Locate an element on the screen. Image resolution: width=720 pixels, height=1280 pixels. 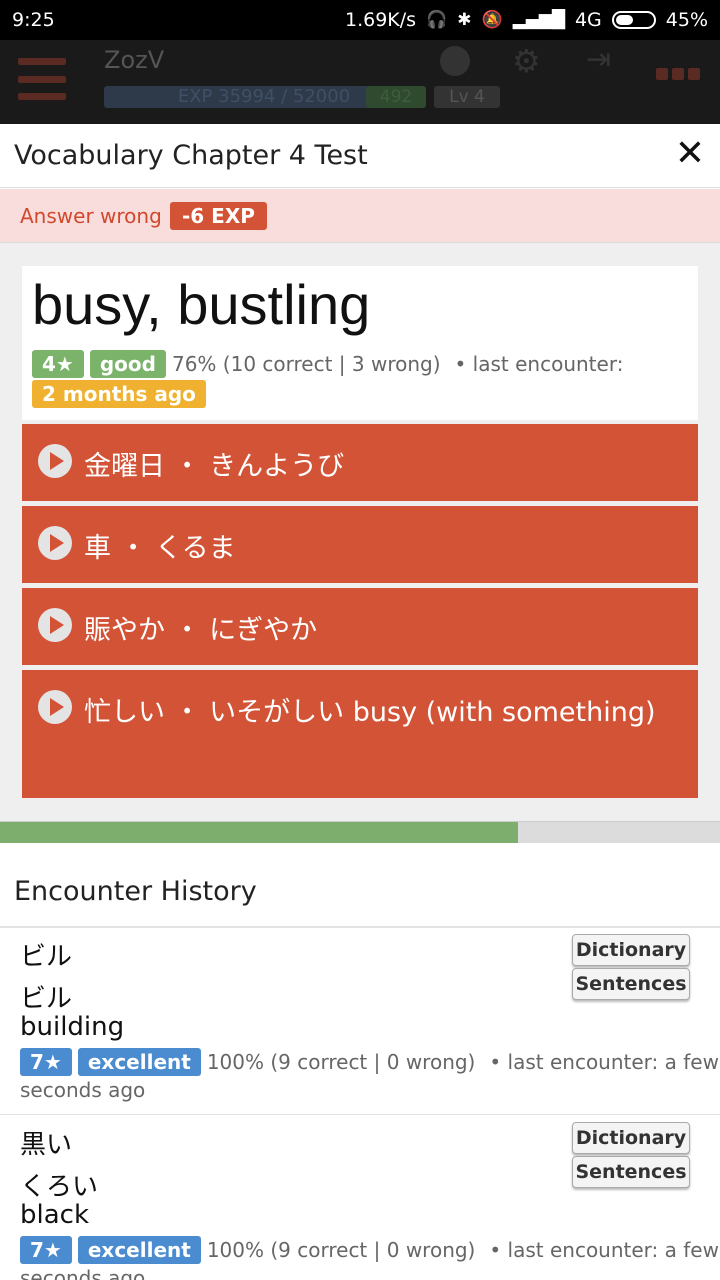
points-badge: 492 is located at coordinates (396, 97).